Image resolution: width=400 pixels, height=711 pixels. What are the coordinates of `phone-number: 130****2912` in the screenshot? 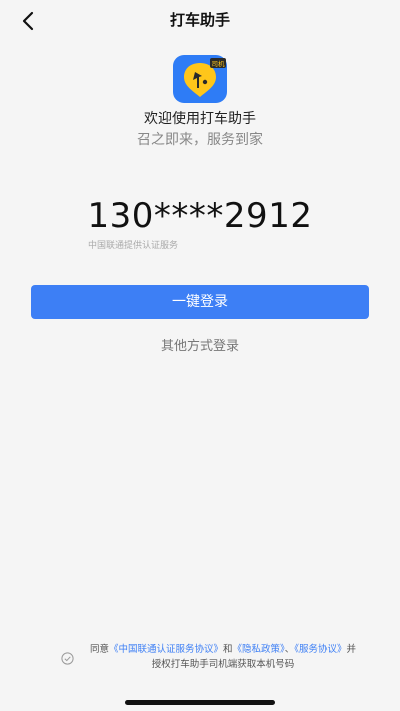 It's located at (200, 216).